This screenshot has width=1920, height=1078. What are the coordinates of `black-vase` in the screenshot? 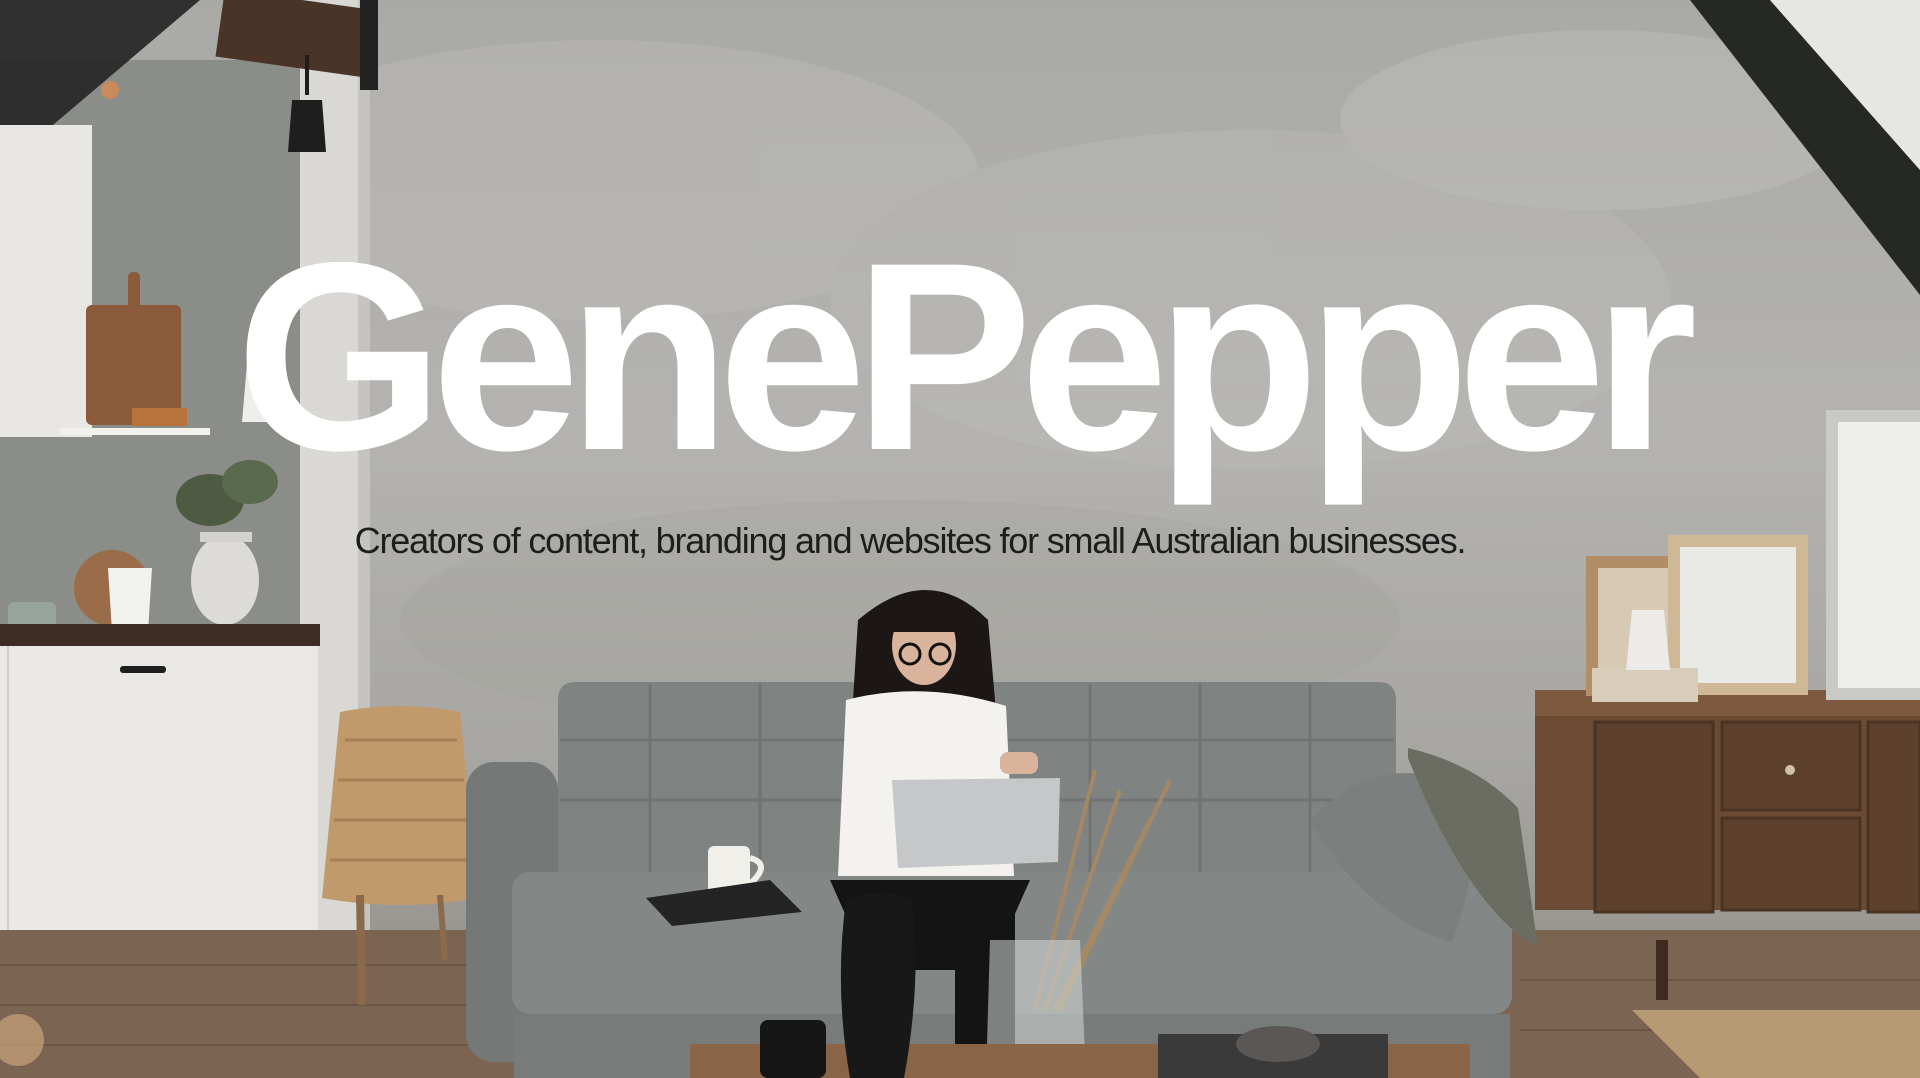 It's located at (878, 985).